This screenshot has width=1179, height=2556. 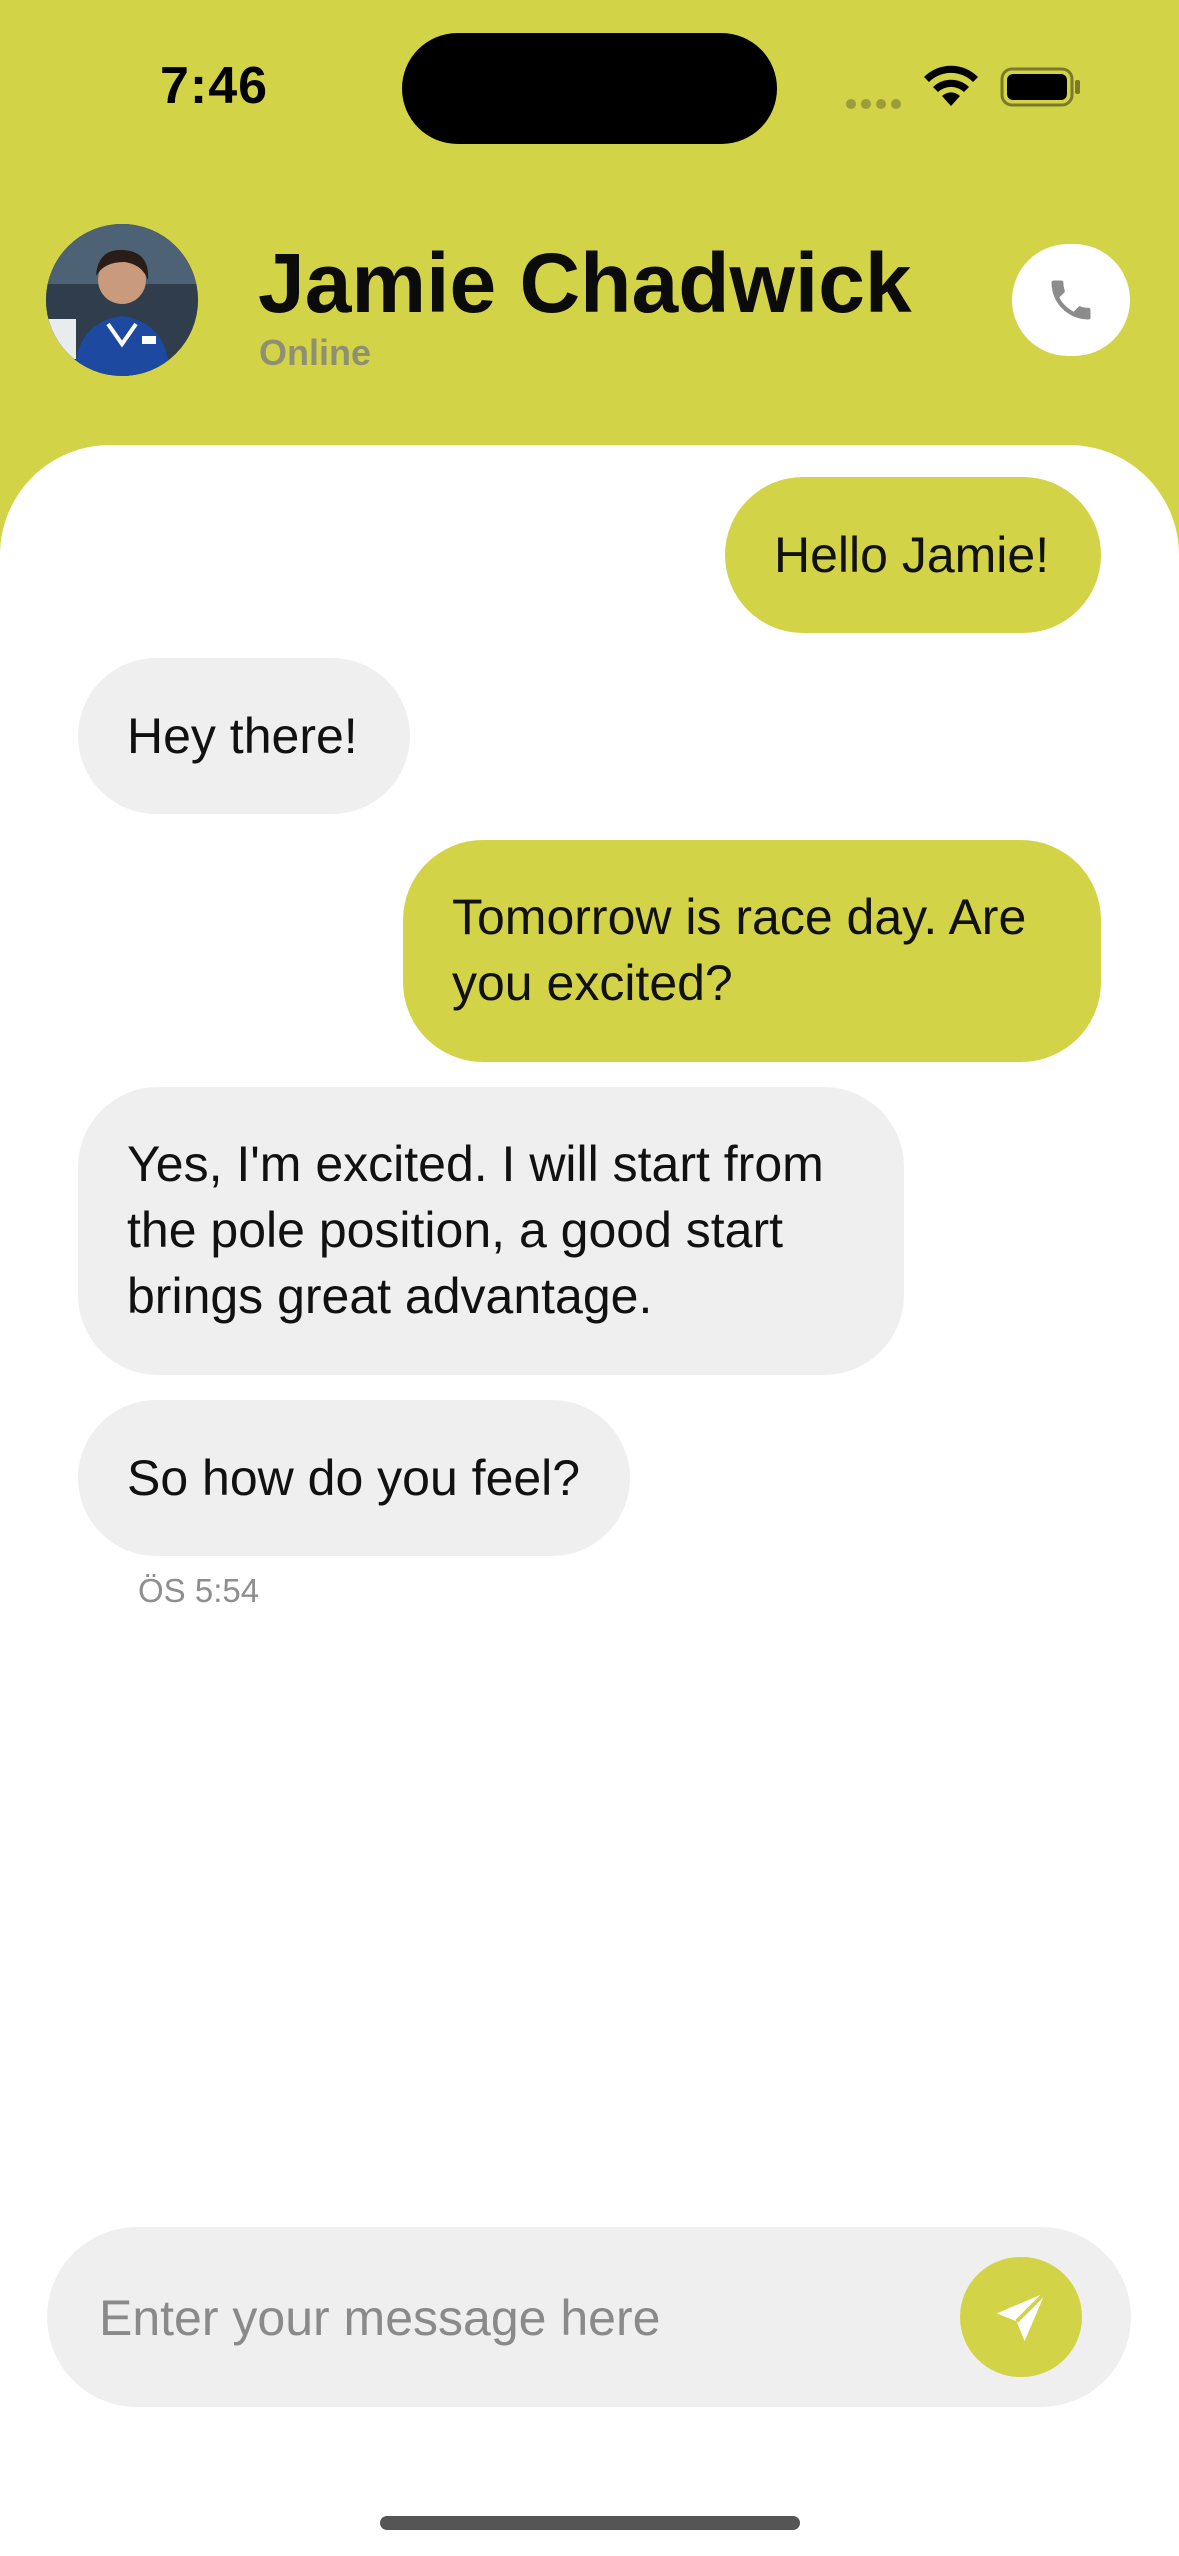 I want to click on message-text: So how do you feel?, so click(x=354, y=1478).